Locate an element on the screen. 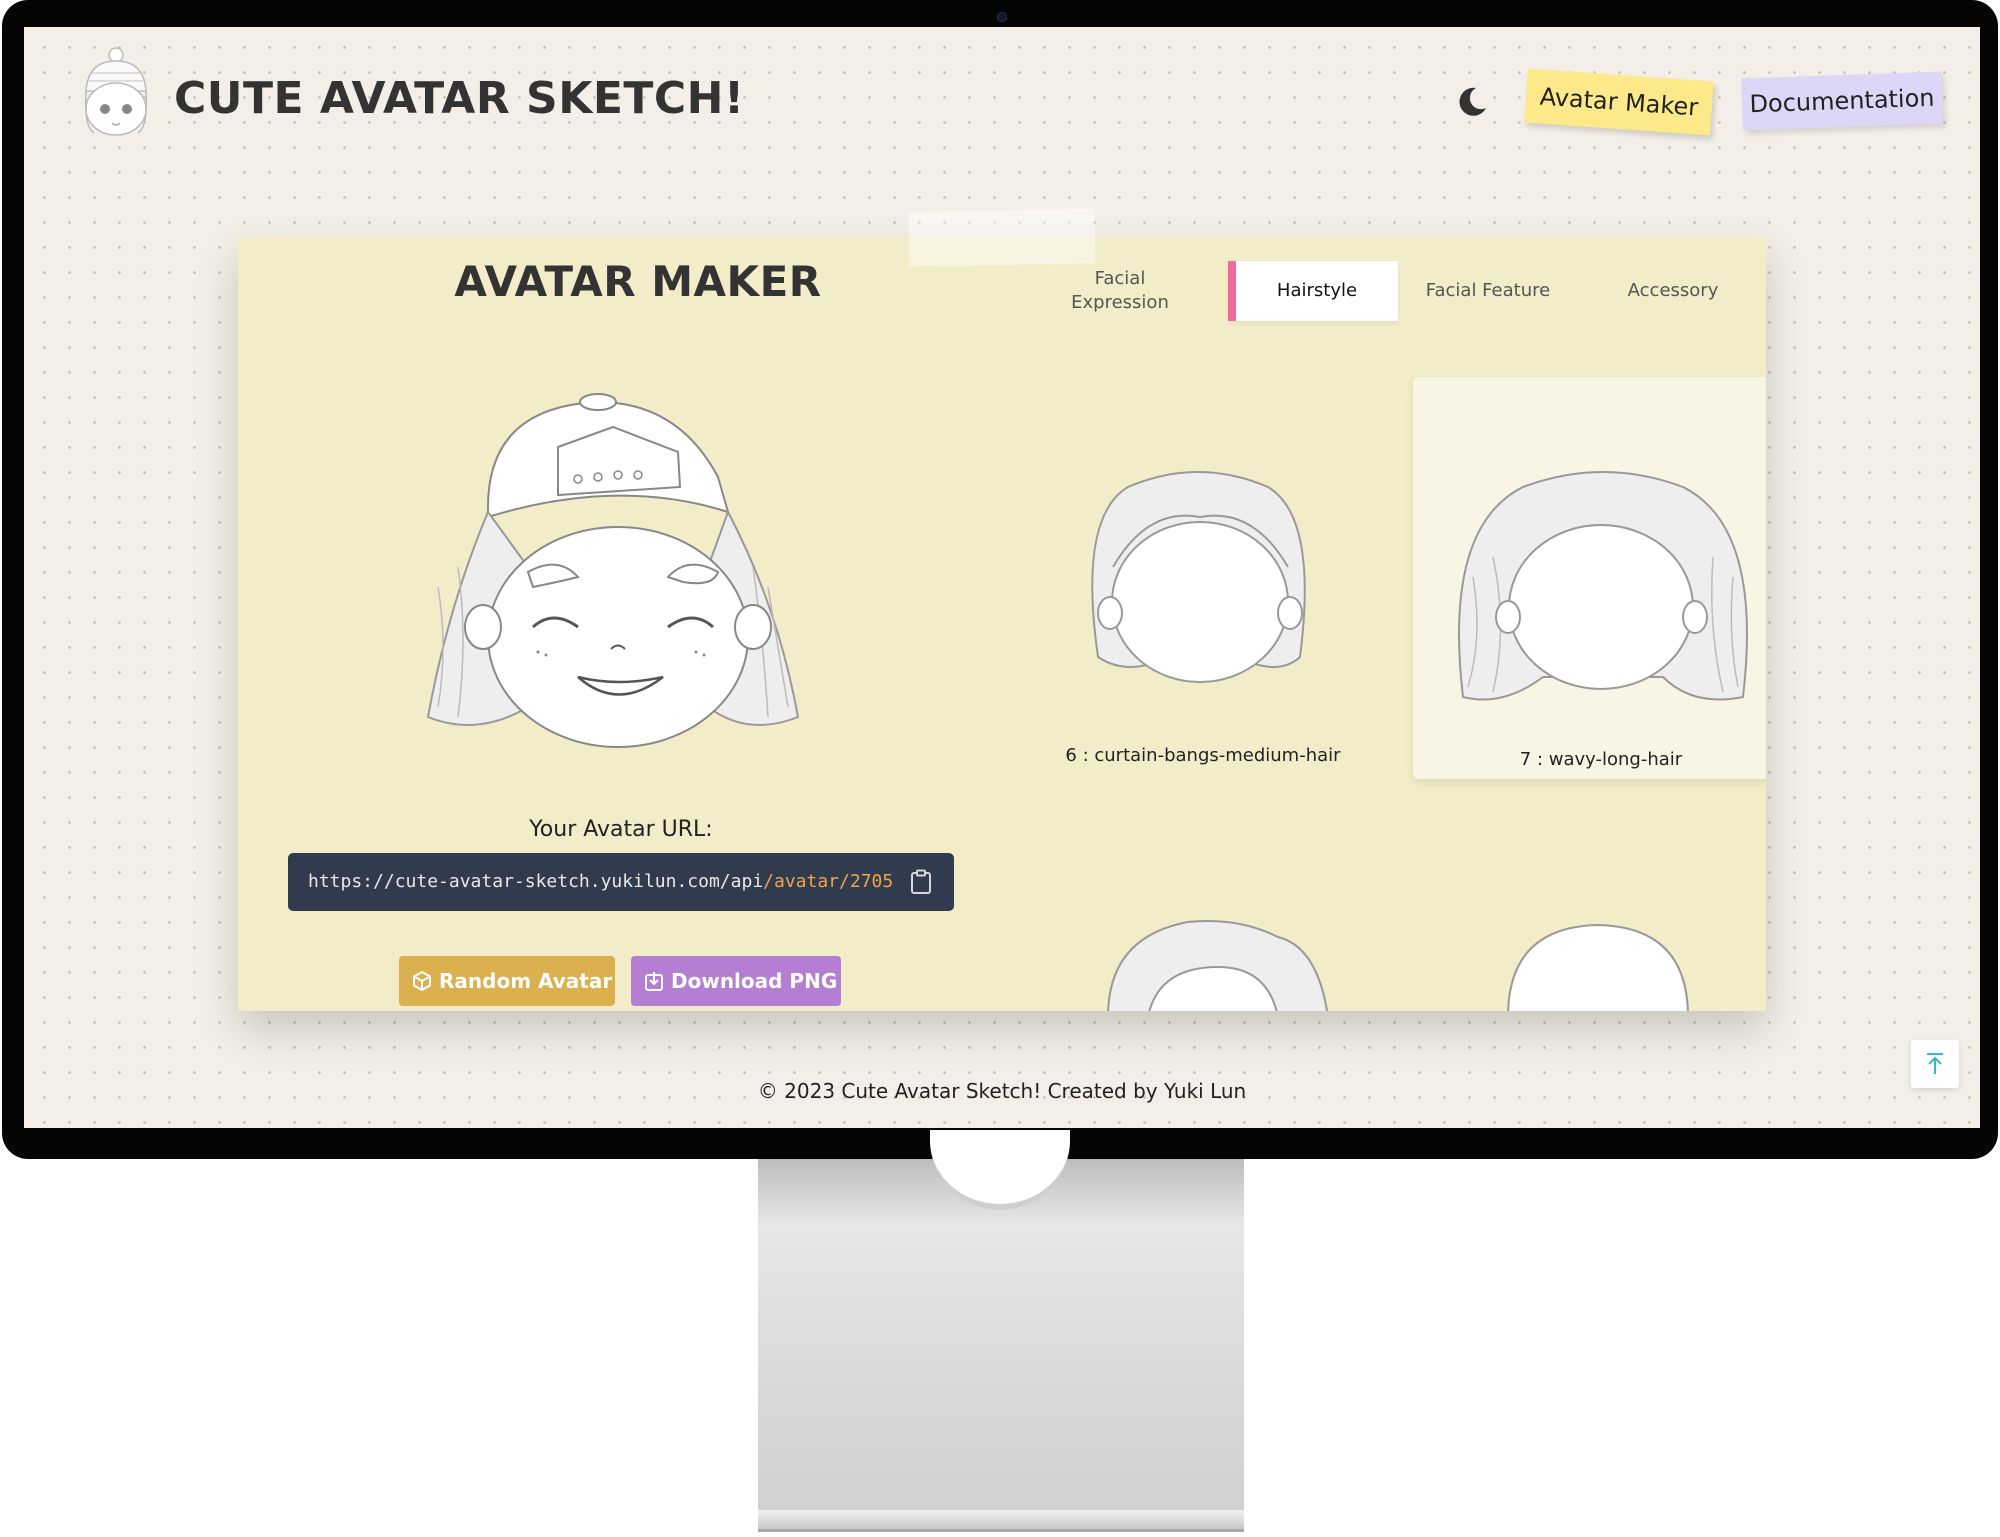 Image resolution: width=2000 pixels, height=1537 pixels. dice-icon is located at coordinates (422, 981).